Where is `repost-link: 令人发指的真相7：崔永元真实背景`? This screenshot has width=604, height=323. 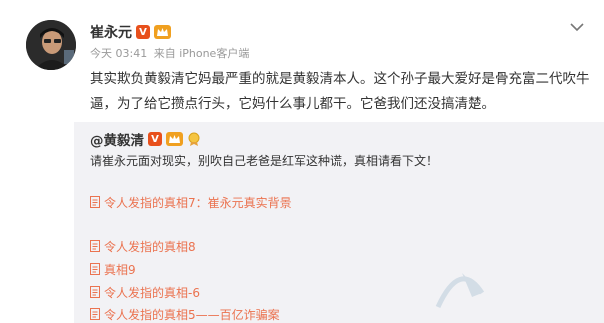 repost-link: 令人发指的真相7：崔永元真实背景 is located at coordinates (191, 202).